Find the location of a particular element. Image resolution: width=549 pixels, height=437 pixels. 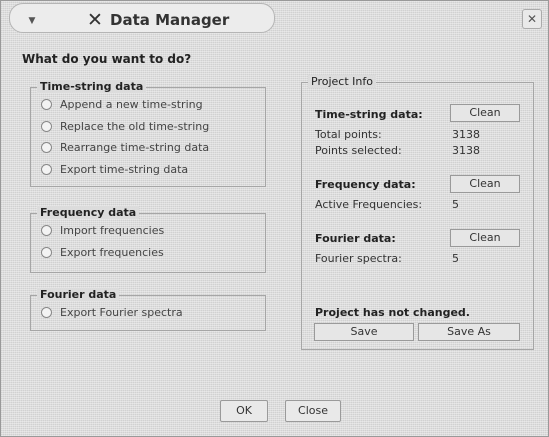

radio-export-time-string: Export time-string data is located at coordinates (114, 169).